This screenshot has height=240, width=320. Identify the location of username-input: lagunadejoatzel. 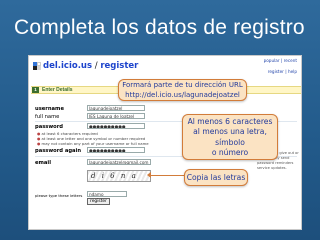
(116, 108).